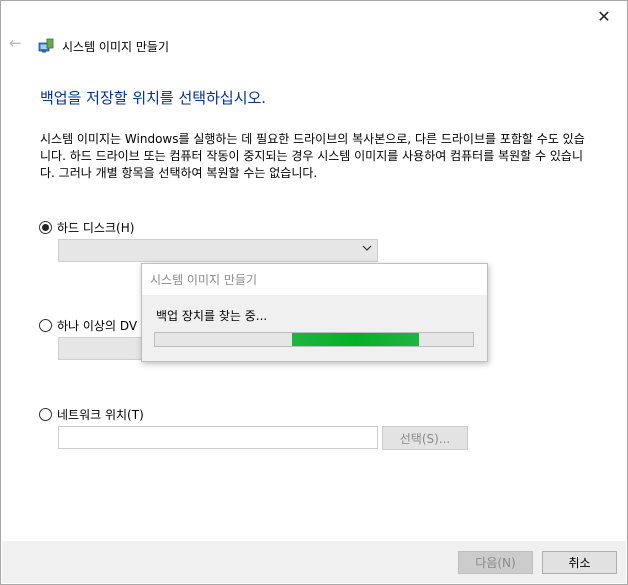 This screenshot has height=585, width=628. I want to click on page-heading: 백업을 저장할 위치를 선택하십시오., so click(153, 98).